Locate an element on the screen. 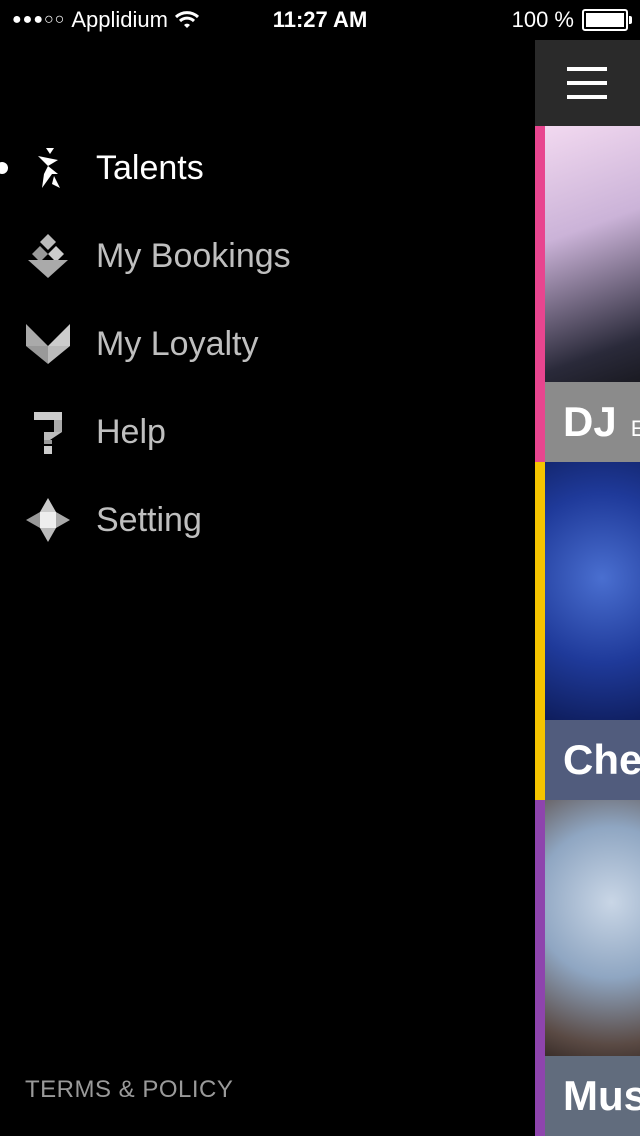 This screenshot has height=1136, width=640. talents-icon is located at coordinates (49, 168).